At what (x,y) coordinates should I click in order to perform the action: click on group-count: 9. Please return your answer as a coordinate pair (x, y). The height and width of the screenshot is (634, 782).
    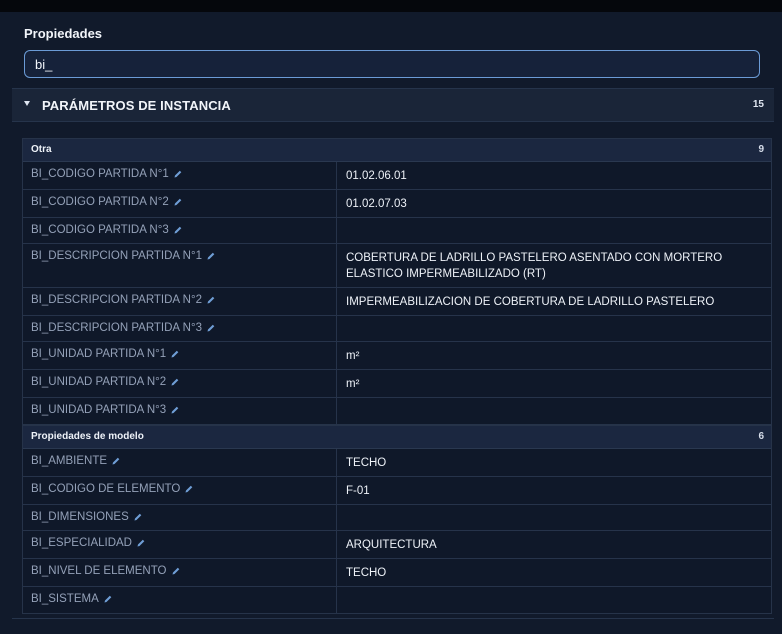
    Looking at the image, I should click on (761, 149).